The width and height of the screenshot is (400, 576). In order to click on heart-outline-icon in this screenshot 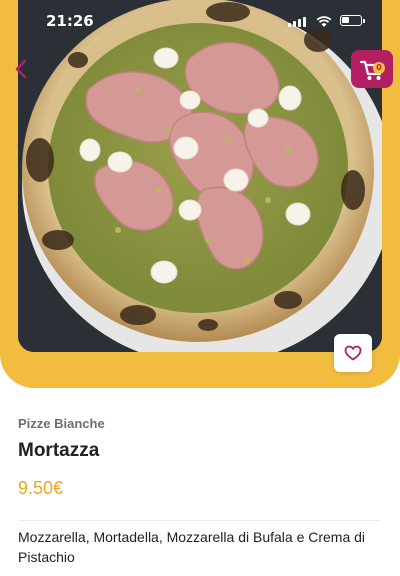, I will do `click(353, 353)`.